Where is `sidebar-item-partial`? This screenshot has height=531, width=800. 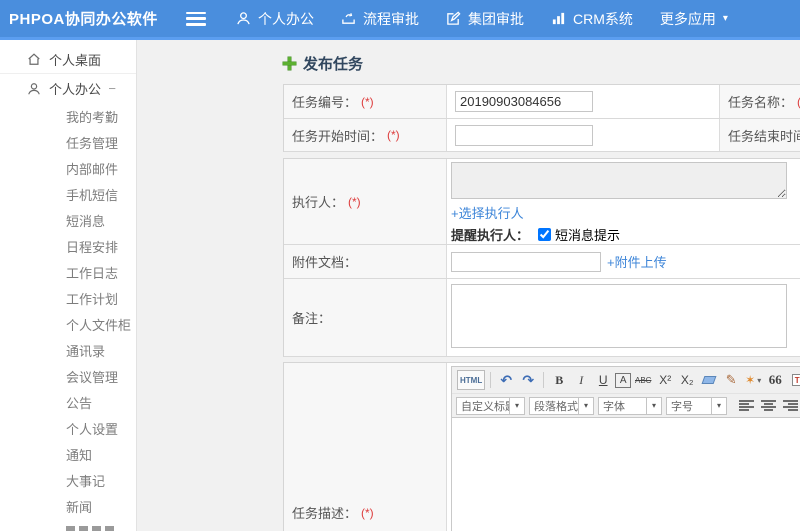
sidebar-item-partial is located at coordinates (68, 525).